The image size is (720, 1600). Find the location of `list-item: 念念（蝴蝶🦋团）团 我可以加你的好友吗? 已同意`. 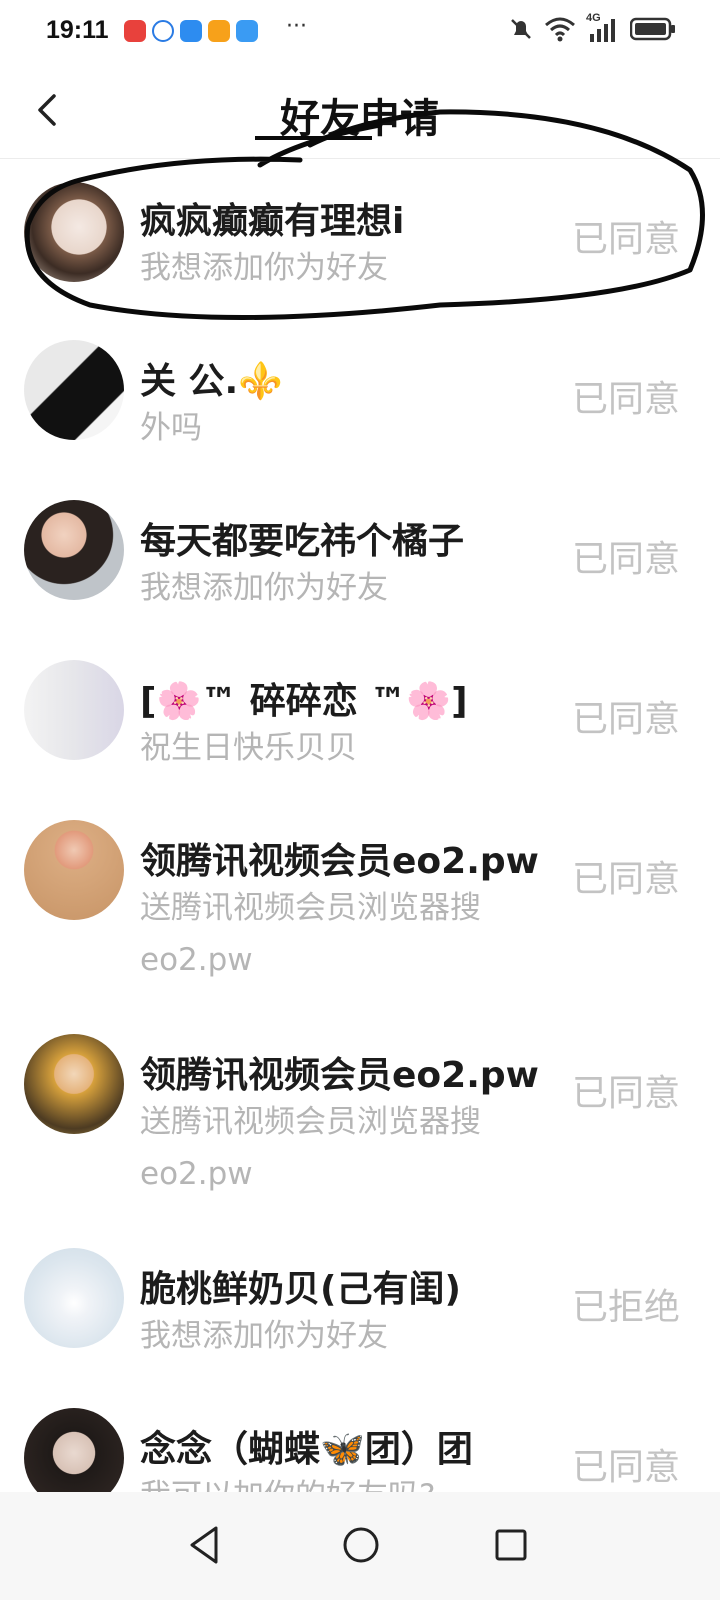

list-item: 念念（蝴蝶🦋团）团 我可以加你的好友吗? 已同意 is located at coordinates (360, 1439).